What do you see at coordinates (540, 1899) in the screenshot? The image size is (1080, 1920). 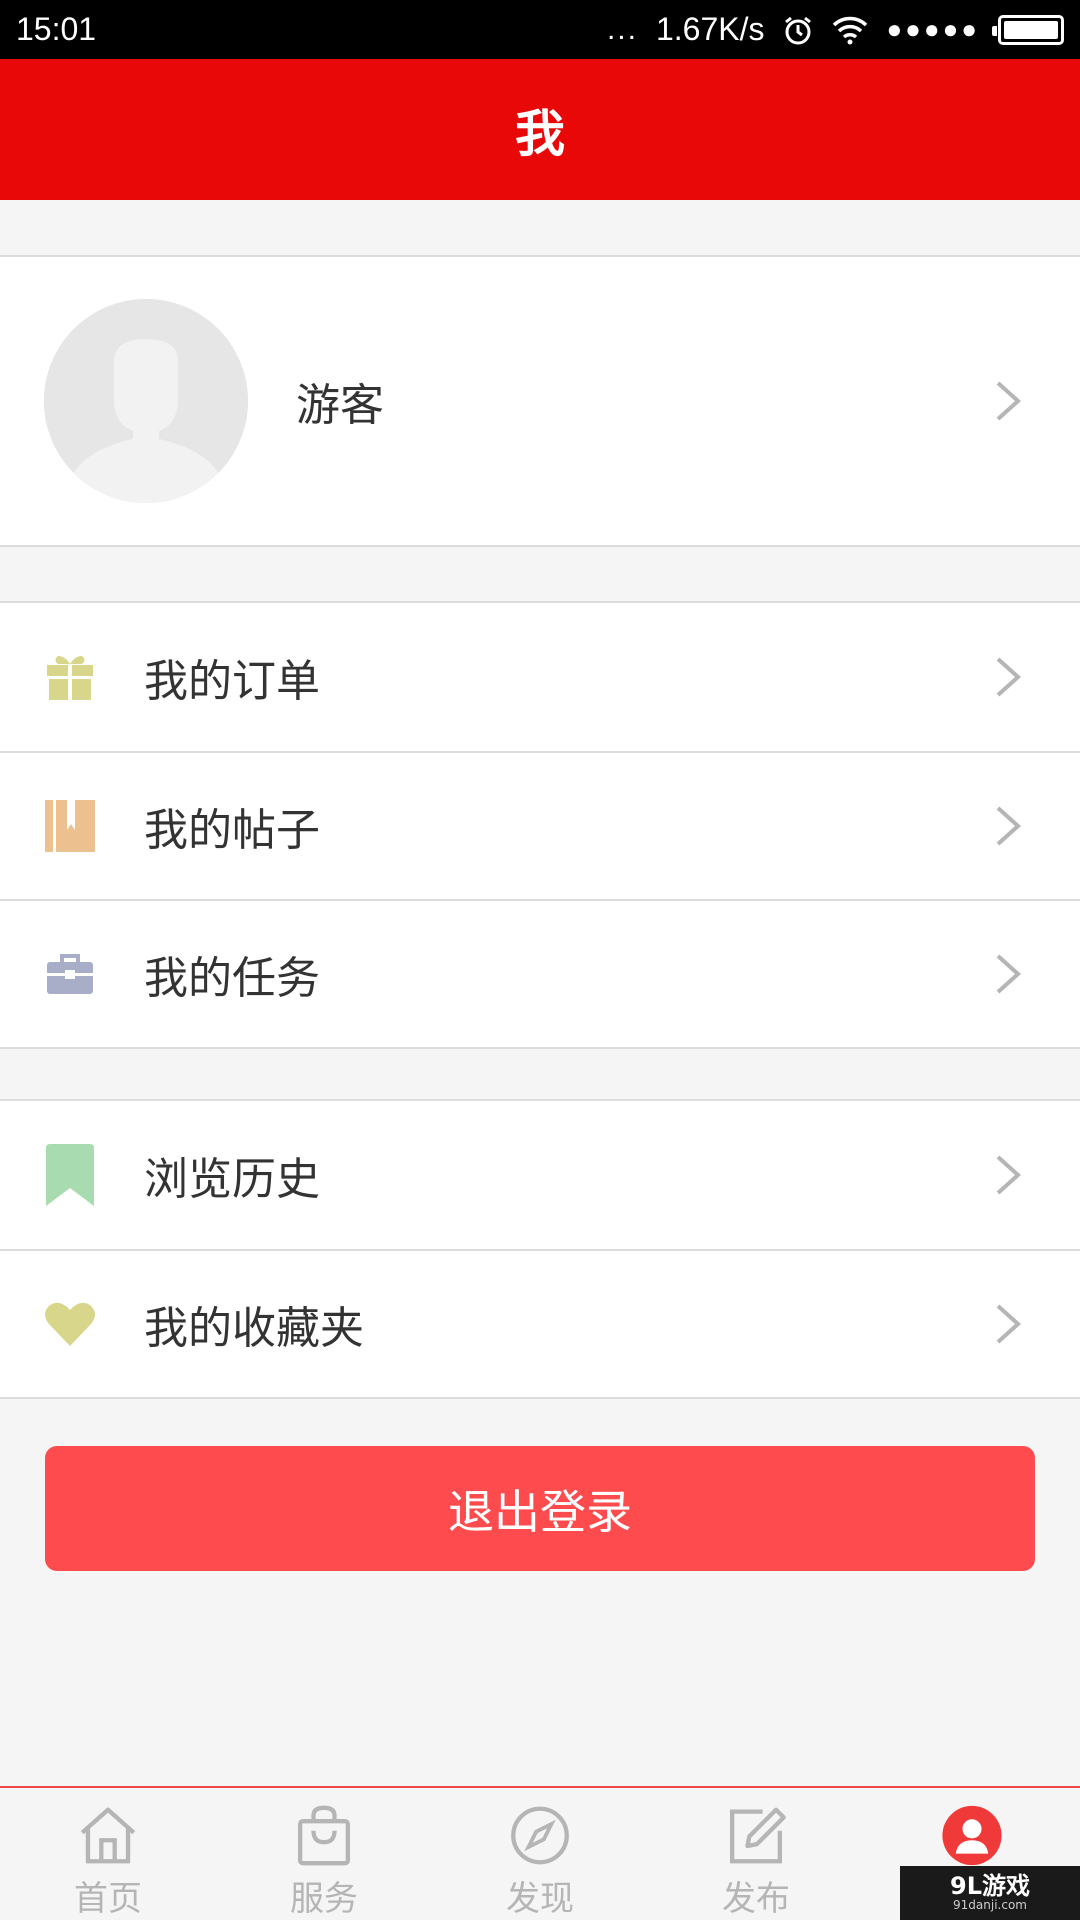 I see `tab-label: 发现` at bounding box center [540, 1899].